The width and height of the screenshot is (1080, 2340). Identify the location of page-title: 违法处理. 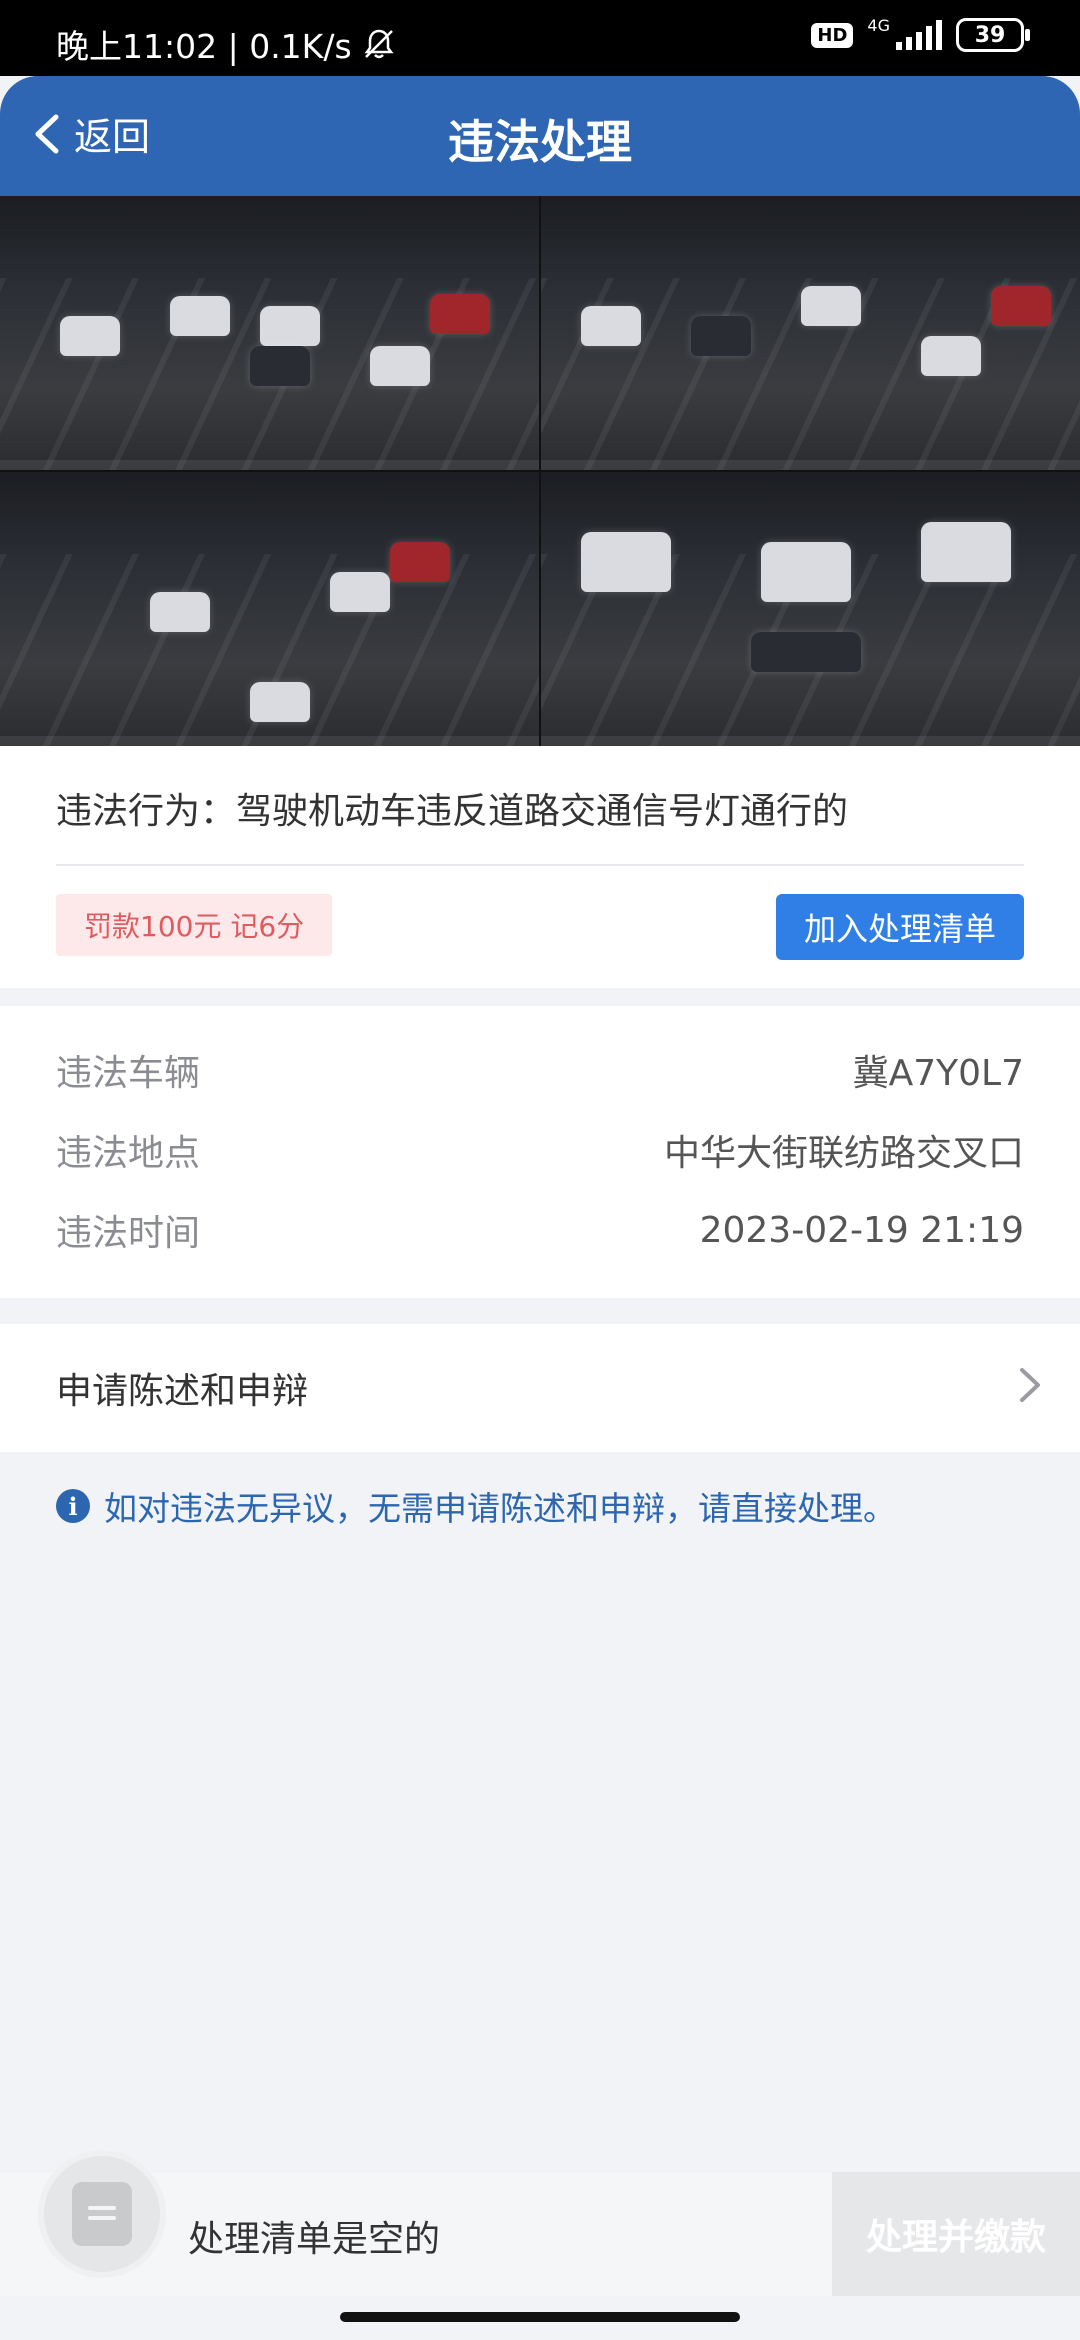
(540, 142).